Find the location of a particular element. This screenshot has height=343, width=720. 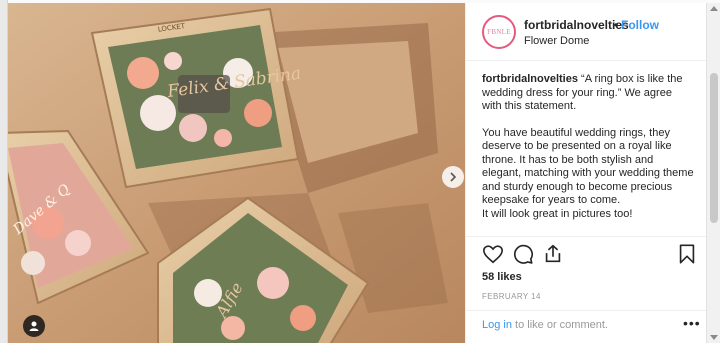

avatar: FBNLE is located at coordinates (499, 32).